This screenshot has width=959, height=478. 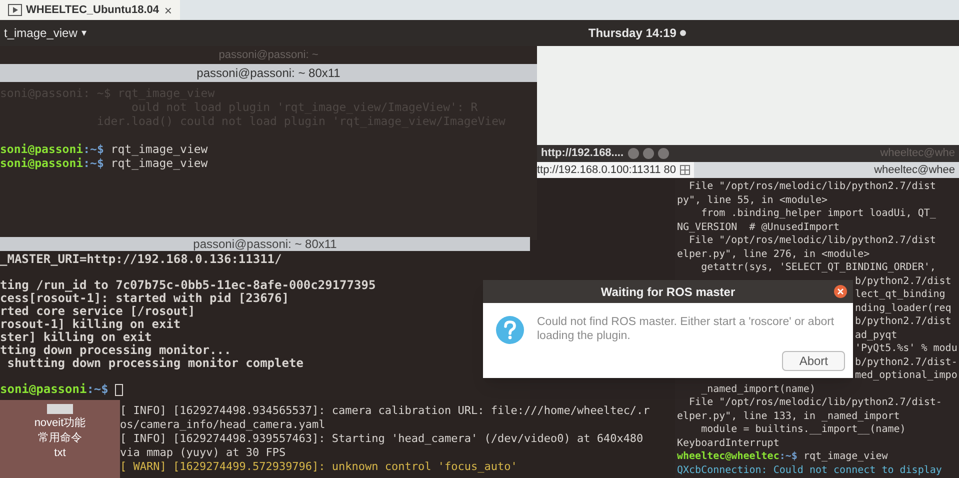 I want to click on terminal-line: med_optional_impo, so click(x=906, y=375).